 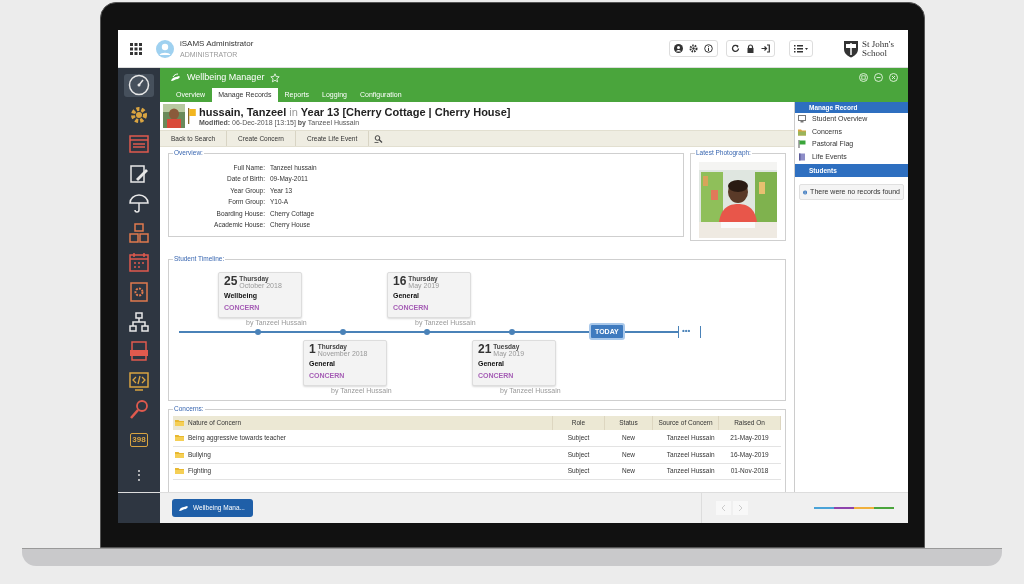 I want to click on list-menu-button, so click(x=801, y=48).